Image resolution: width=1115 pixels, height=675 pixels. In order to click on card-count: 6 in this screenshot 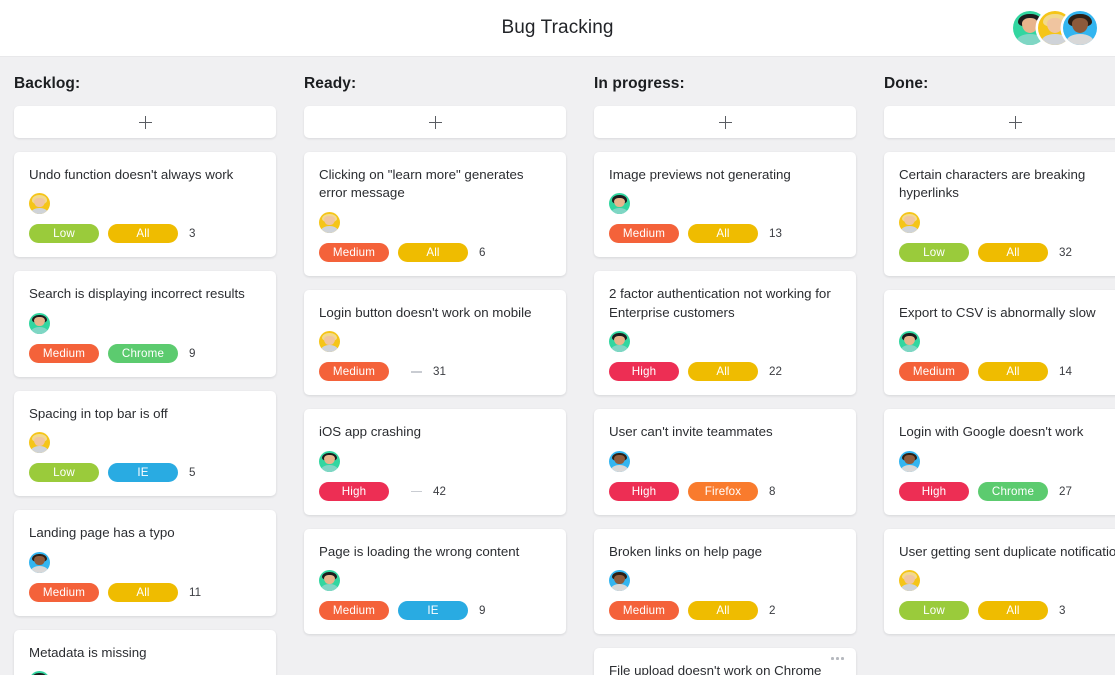, I will do `click(482, 252)`.